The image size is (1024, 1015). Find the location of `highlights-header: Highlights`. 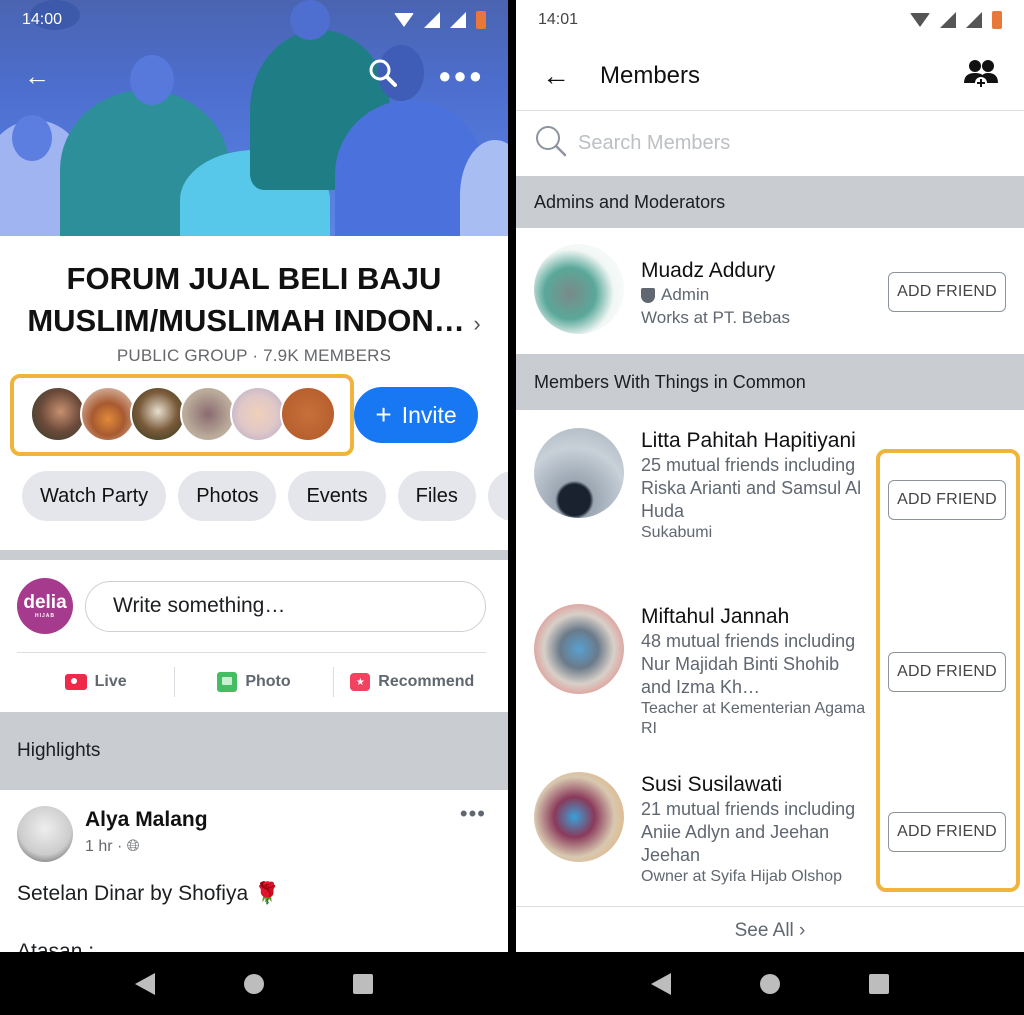

highlights-header: Highlights is located at coordinates (254, 751).